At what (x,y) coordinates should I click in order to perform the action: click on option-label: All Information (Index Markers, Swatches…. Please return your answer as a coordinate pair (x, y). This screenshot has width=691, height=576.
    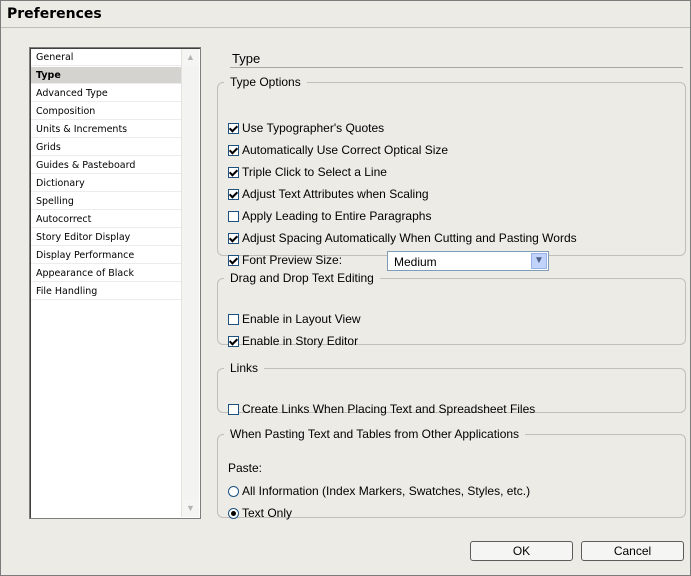
    Looking at the image, I should click on (386, 491).